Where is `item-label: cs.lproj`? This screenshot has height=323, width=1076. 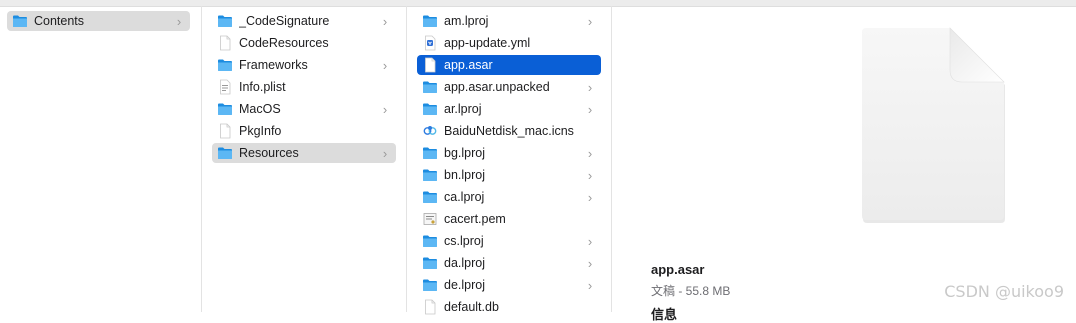 item-label: cs.lproj is located at coordinates (464, 241).